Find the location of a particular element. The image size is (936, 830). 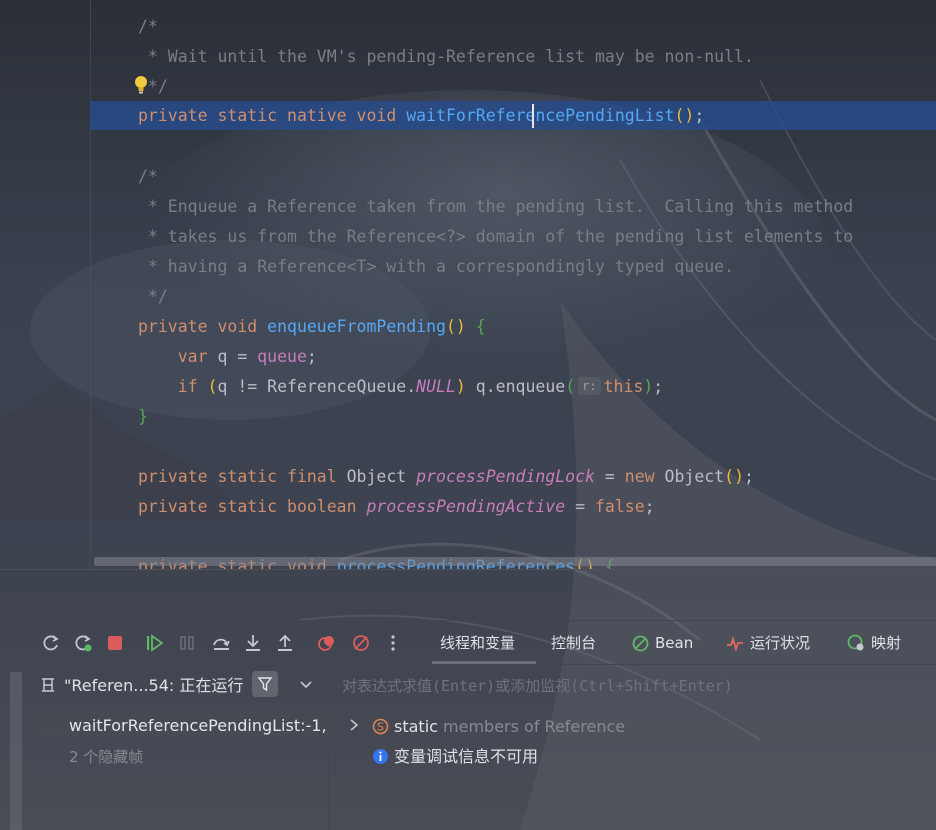

code-token: private static native void is located at coordinates (272, 115).